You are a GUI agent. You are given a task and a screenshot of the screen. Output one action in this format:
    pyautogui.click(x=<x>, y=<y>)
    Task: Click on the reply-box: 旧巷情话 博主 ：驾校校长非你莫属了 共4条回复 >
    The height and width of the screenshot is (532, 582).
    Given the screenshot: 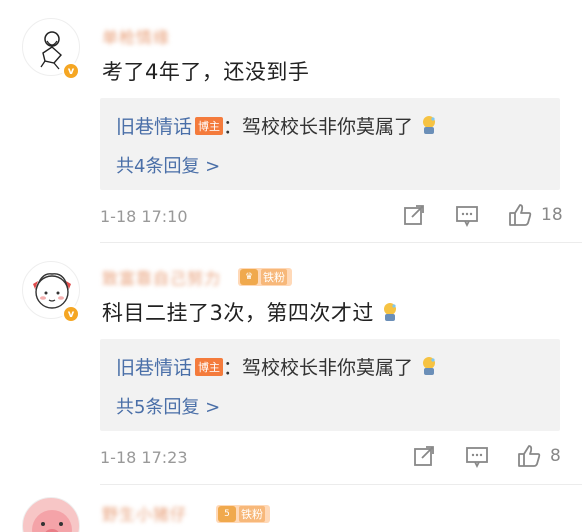 What is the action you would take?
    pyautogui.click(x=330, y=144)
    